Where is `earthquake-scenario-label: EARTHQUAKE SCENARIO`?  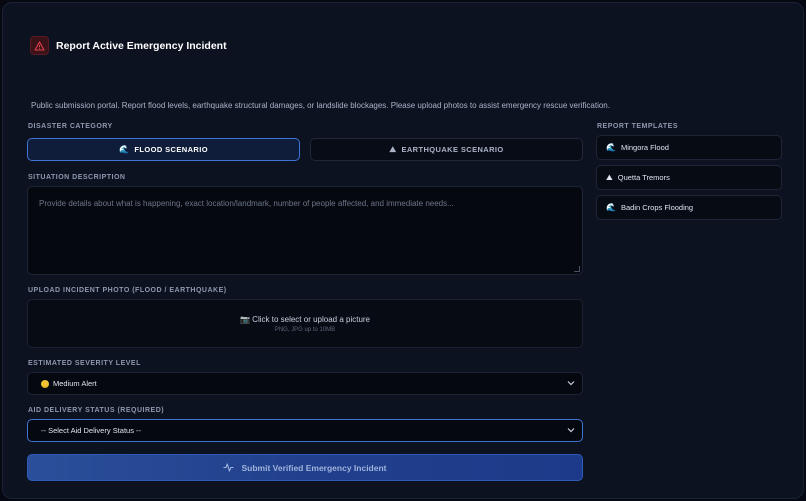 earthquake-scenario-label: EARTHQUAKE SCENARIO is located at coordinates (452, 149).